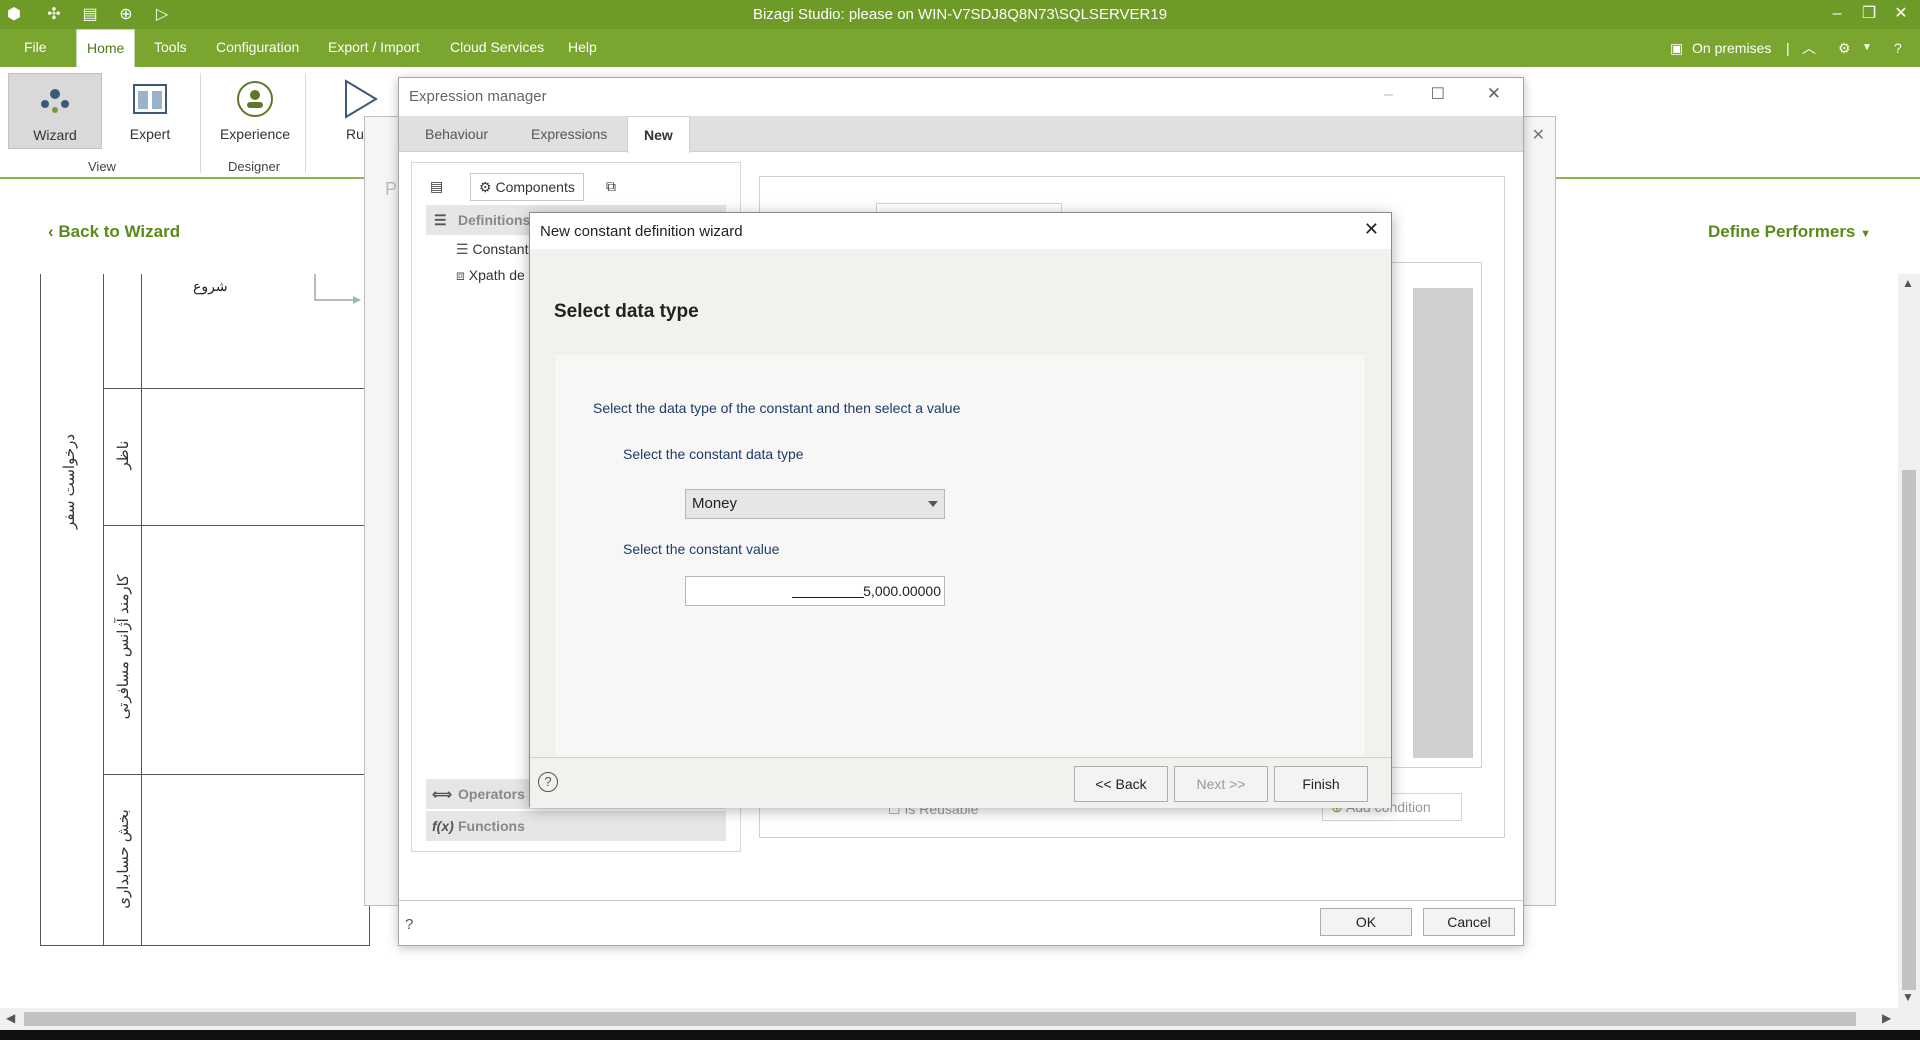 The height and width of the screenshot is (1040, 1920). Describe the element at coordinates (1867, 48) in the screenshot. I see `chevron-down-icon: ▼` at that location.